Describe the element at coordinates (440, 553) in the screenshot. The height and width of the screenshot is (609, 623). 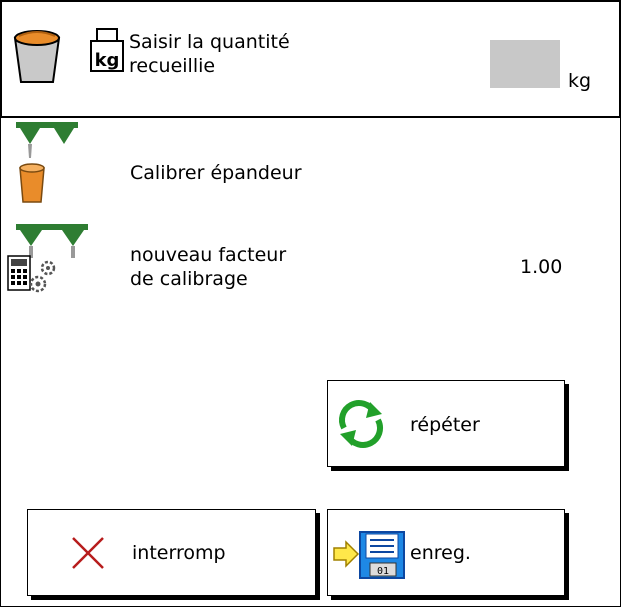
I see `save-label: enreg.` at that location.